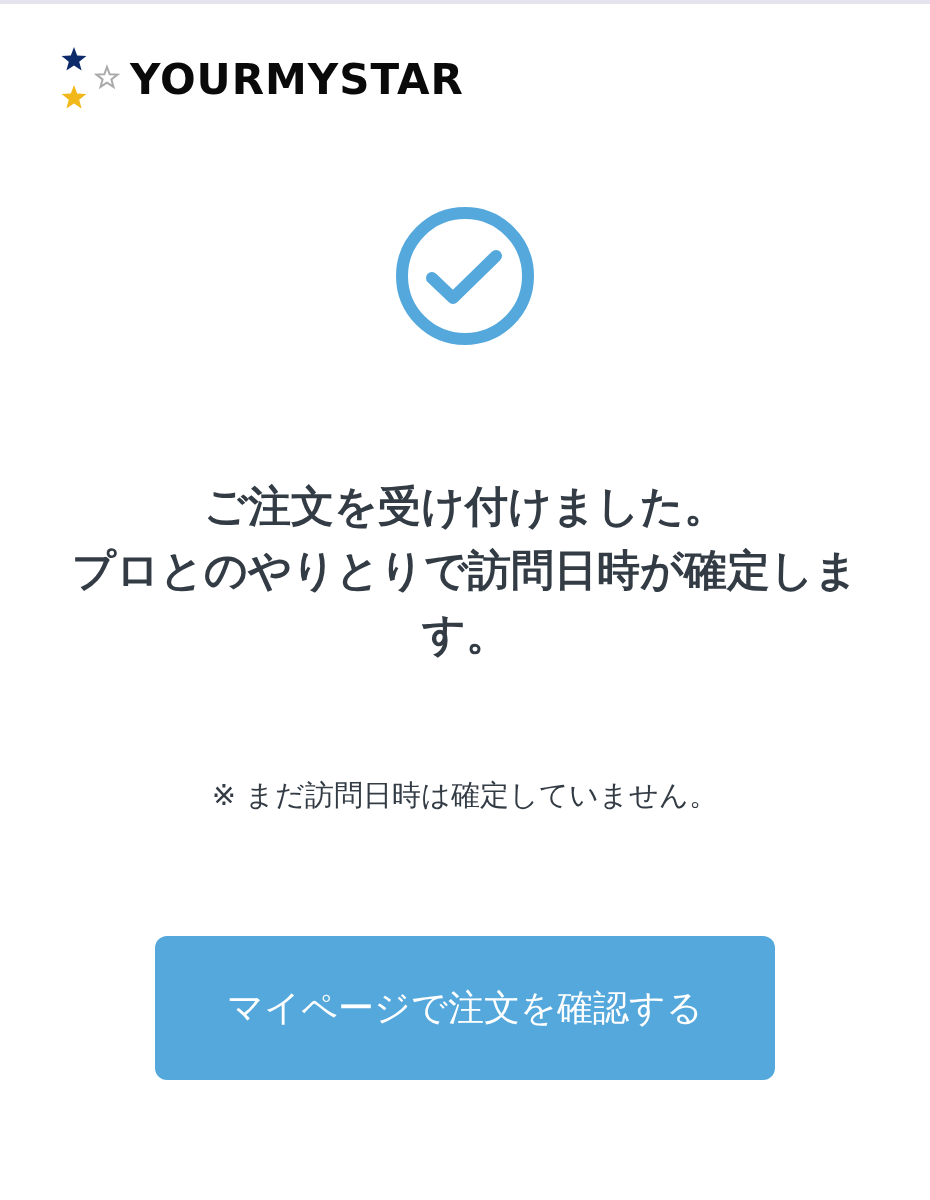  What do you see at coordinates (297, 79) in the screenshot?
I see `logo-text: YOURMYSTAR` at bounding box center [297, 79].